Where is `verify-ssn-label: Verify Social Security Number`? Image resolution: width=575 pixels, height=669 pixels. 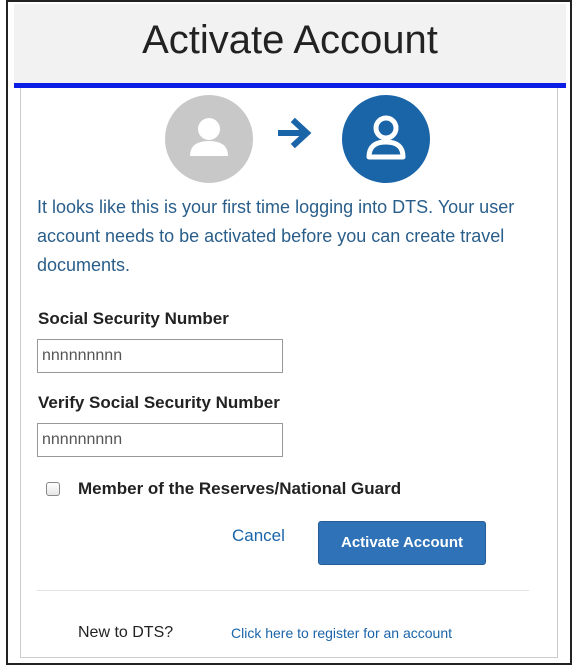 verify-ssn-label: Verify Social Security Number is located at coordinates (159, 402).